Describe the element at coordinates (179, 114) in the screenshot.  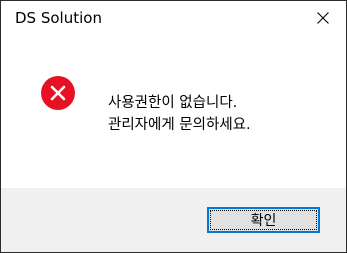
I see `error-message: 사용권한이 없습니다. 관리자에게 문의하세요.` at that location.